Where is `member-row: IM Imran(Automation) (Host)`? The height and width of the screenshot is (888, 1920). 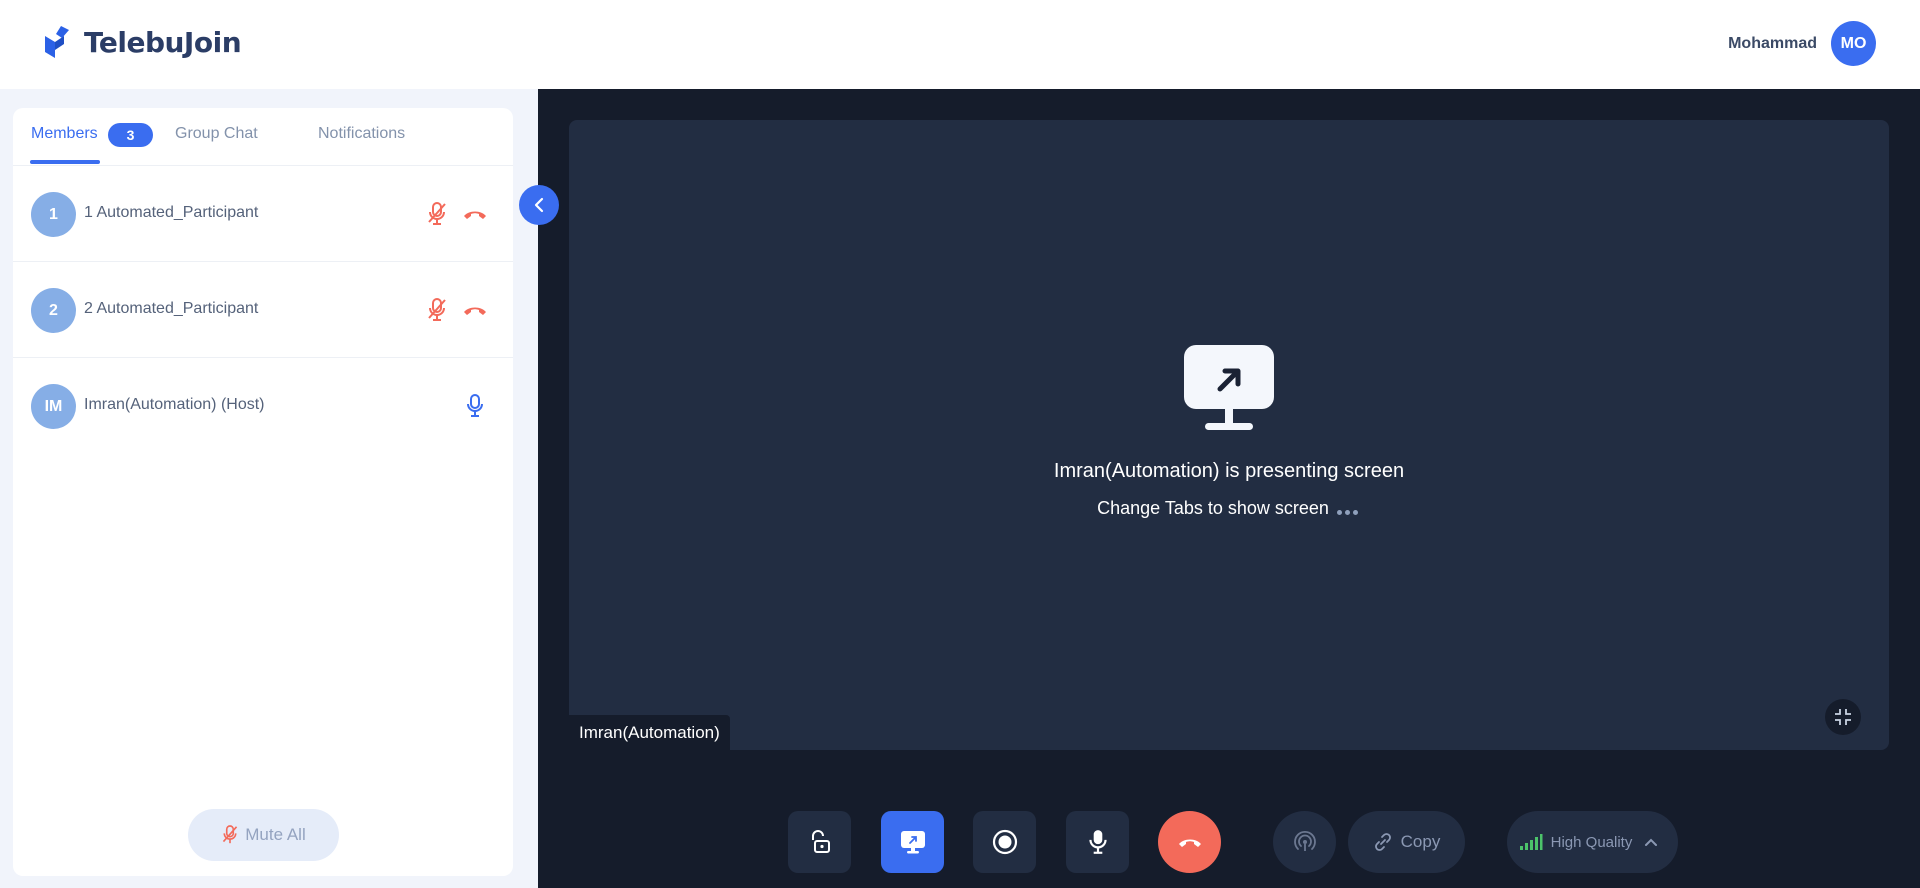
member-row: IM Imran(Automation) (Host) is located at coordinates (263, 406).